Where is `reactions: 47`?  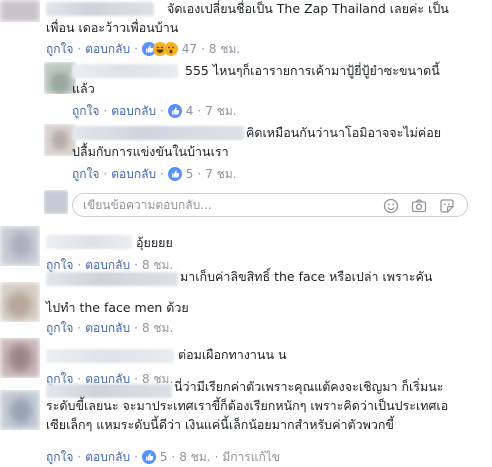 reactions: 47 is located at coordinates (169, 49).